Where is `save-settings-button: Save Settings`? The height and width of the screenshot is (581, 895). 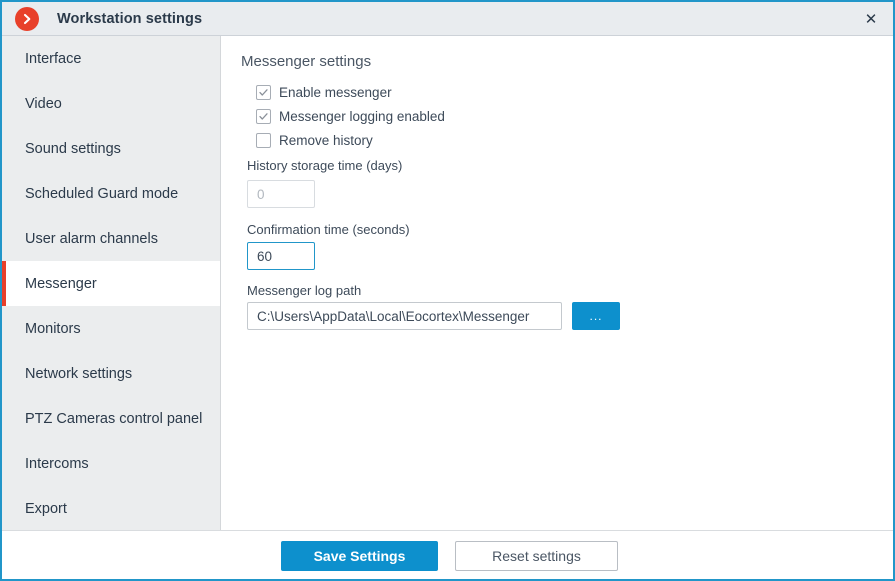
save-settings-button: Save Settings is located at coordinates (359, 556).